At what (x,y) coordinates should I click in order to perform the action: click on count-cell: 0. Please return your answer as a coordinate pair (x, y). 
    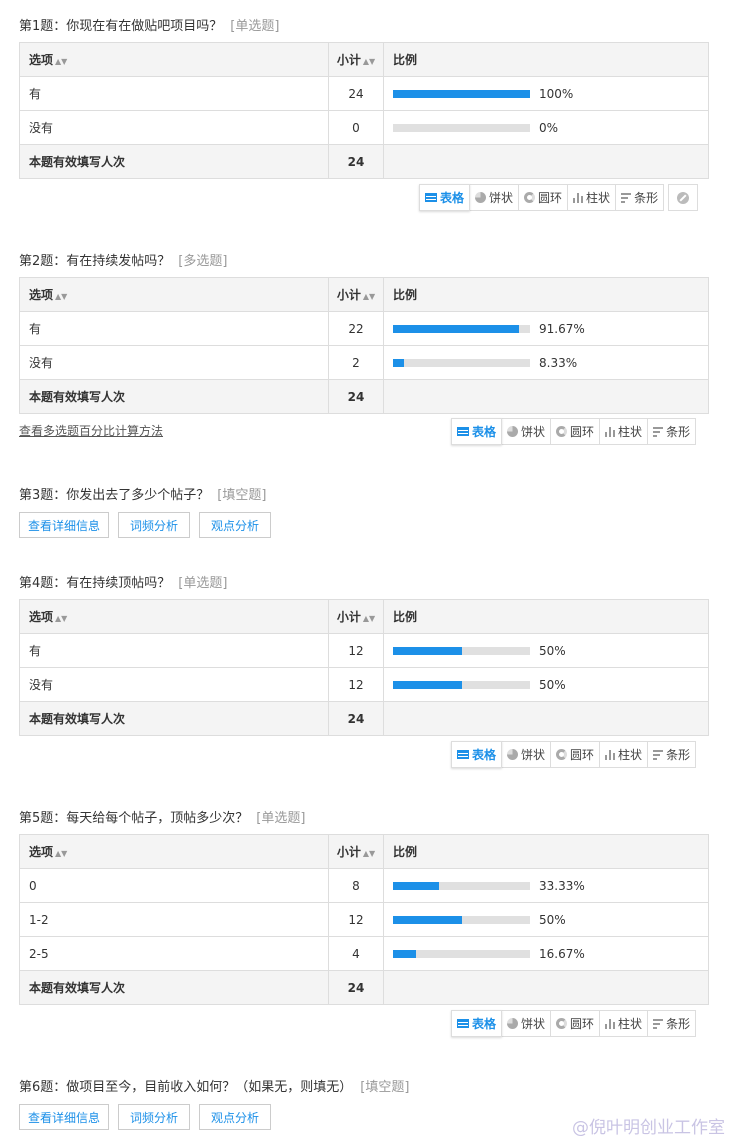
    Looking at the image, I should click on (356, 127).